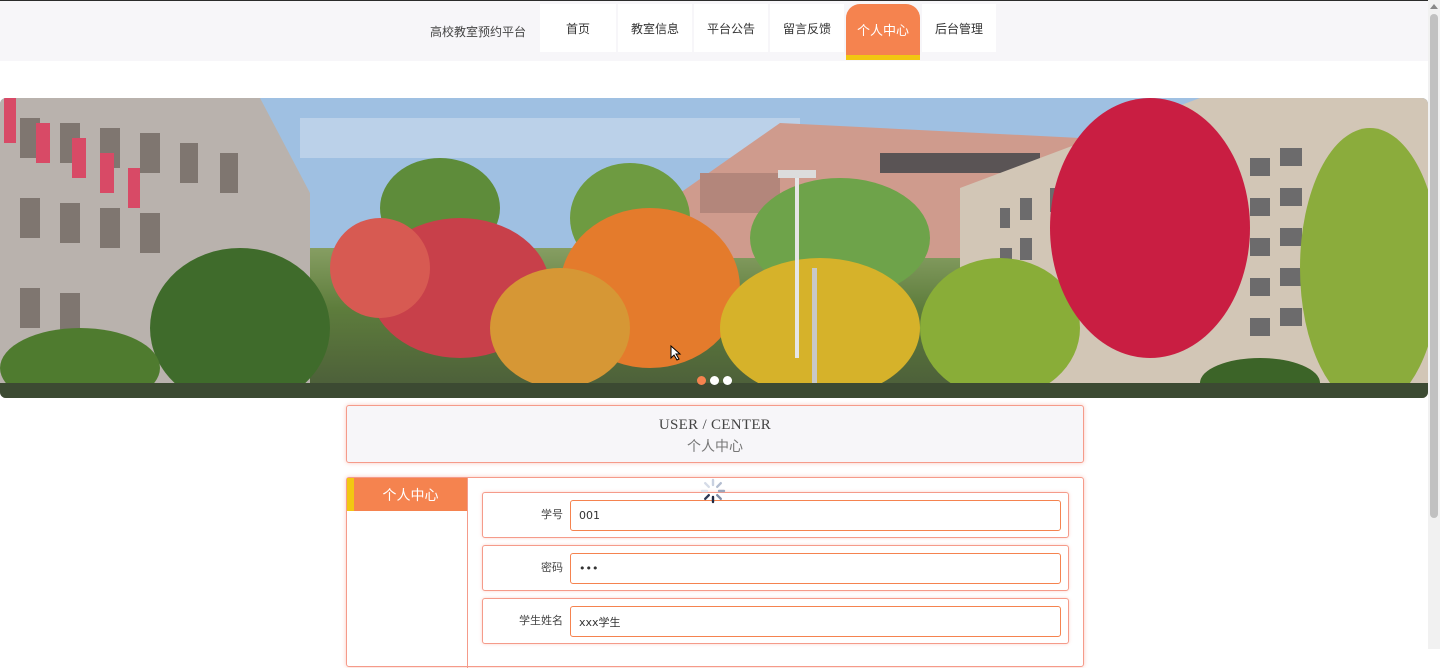 The image size is (1440, 668). Describe the element at coordinates (478, 31) in the screenshot. I see `site-brand: 高校教室预约平台` at that location.